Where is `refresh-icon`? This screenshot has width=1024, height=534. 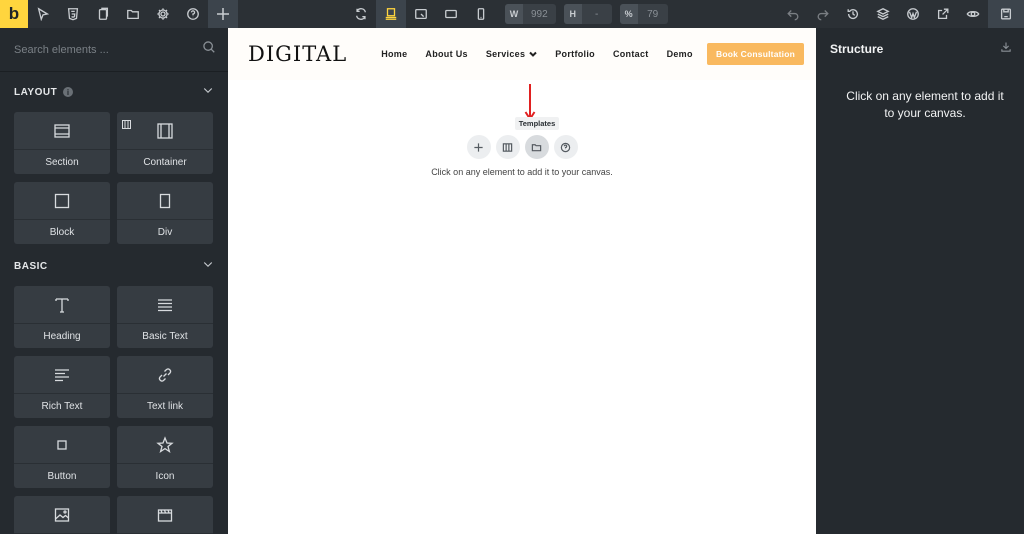
refresh-icon is located at coordinates (361, 14).